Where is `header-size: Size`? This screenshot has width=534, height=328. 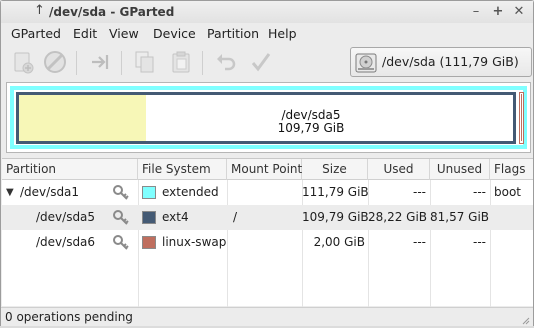
header-size: Size is located at coordinates (335, 169).